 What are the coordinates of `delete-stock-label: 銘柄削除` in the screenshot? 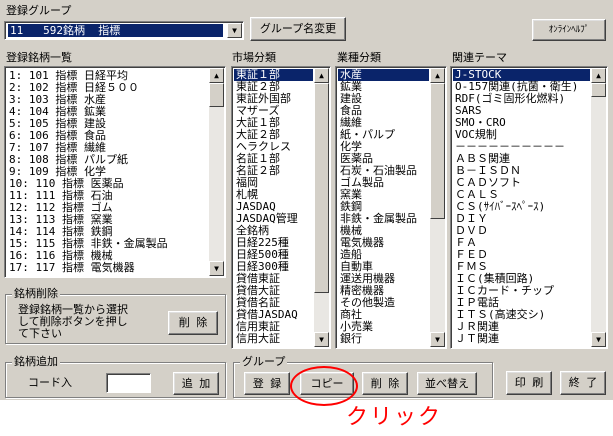 It's located at (36, 294).